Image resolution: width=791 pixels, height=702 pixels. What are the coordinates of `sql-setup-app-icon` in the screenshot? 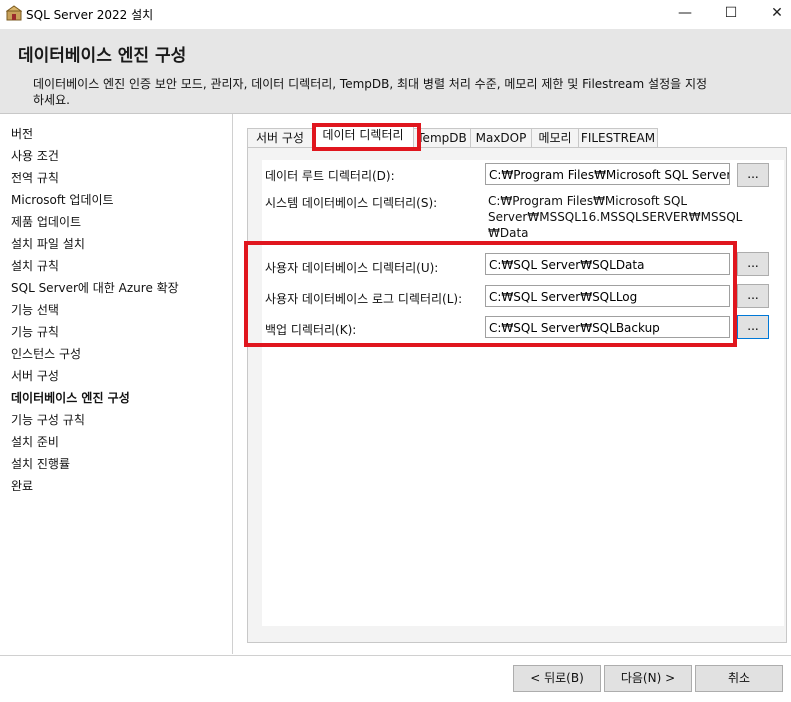 It's located at (14, 13).